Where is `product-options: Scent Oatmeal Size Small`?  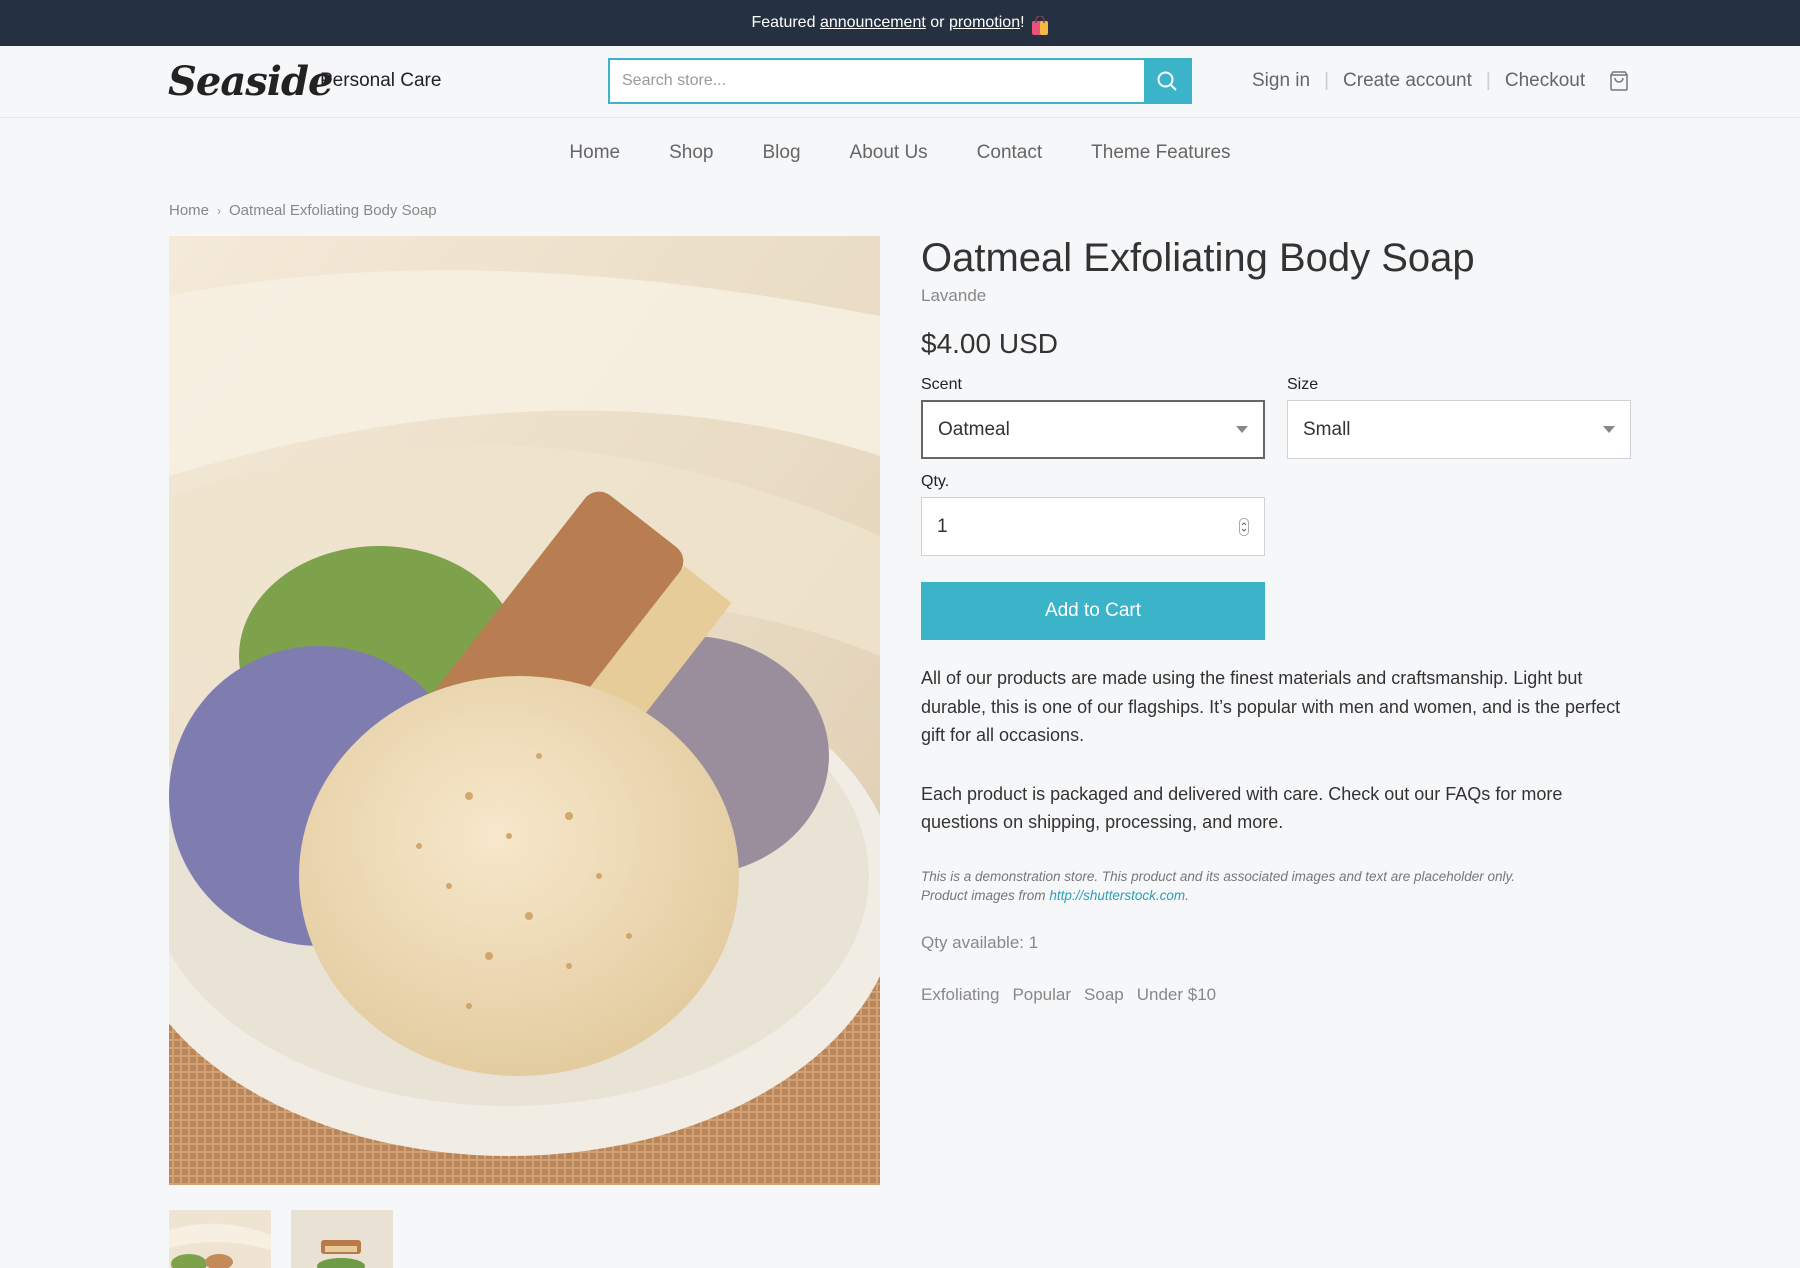 product-options: Scent Oatmeal Size Small is located at coordinates (1276, 417).